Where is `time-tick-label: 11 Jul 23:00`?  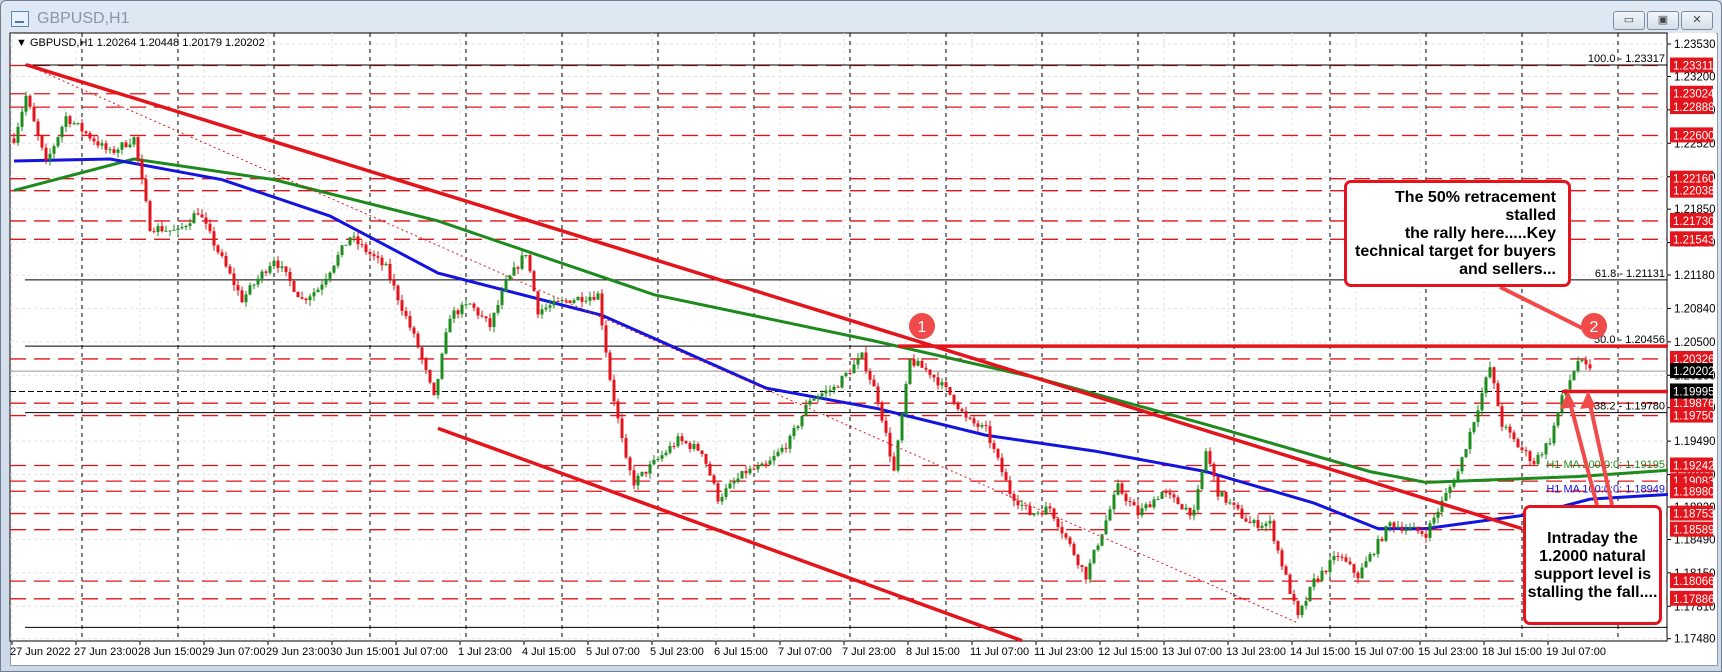
time-tick-label: 11 Jul 23:00 is located at coordinates (1063, 652).